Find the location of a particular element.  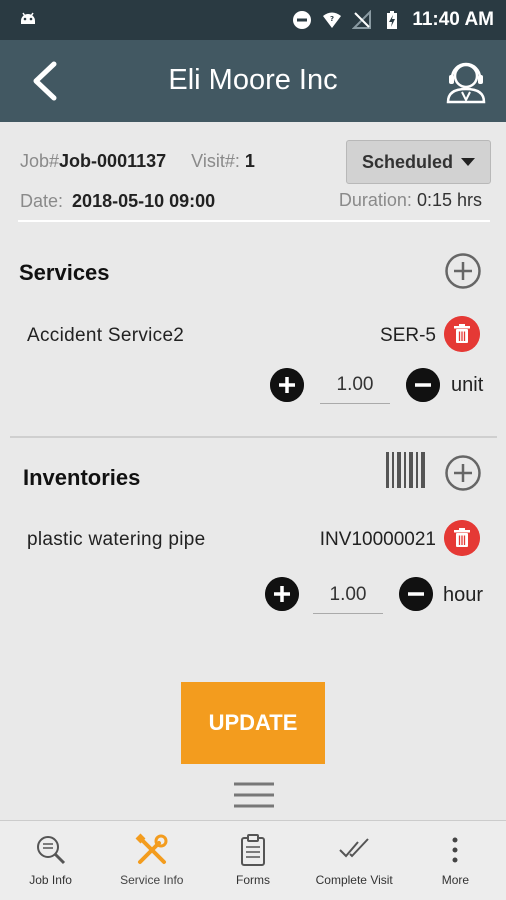

services-title: Services is located at coordinates (64, 272).